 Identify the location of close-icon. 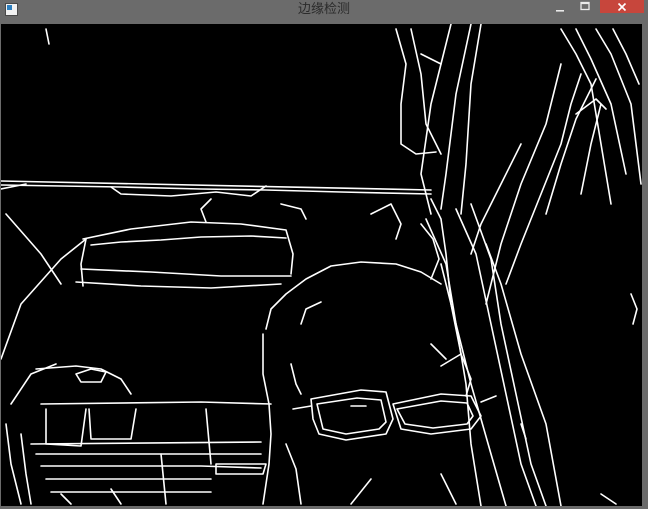
(622, 6).